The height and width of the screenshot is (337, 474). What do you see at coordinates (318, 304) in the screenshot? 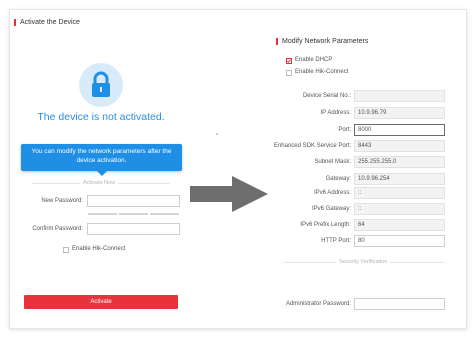
I see `admin-password-label: Administrator Password:` at bounding box center [318, 304].